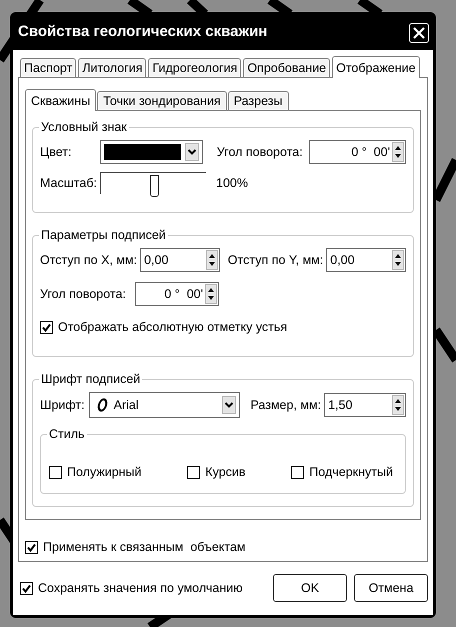  What do you see at coordinates (195, 67) in the screenshot?
I see `tab: Гидрогеология` at bounding box center [195, 67].